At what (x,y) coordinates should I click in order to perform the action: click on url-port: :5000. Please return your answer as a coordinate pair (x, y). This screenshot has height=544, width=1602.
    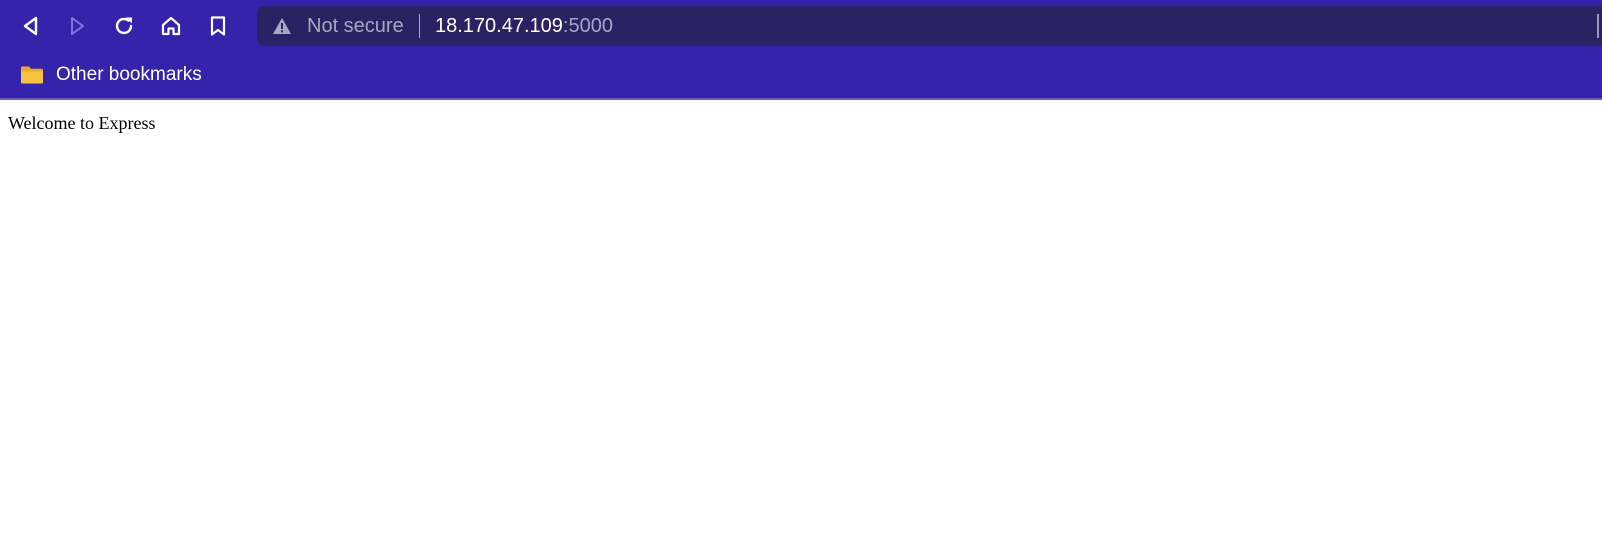
    Looking at the image, I should click on (587, 26).